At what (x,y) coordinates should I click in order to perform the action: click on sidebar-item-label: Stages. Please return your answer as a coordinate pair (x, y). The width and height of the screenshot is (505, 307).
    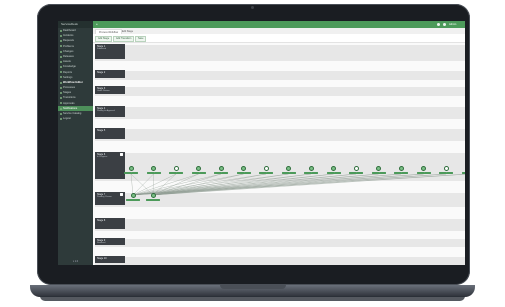
    Looking at the image, I should click on (67, 93).